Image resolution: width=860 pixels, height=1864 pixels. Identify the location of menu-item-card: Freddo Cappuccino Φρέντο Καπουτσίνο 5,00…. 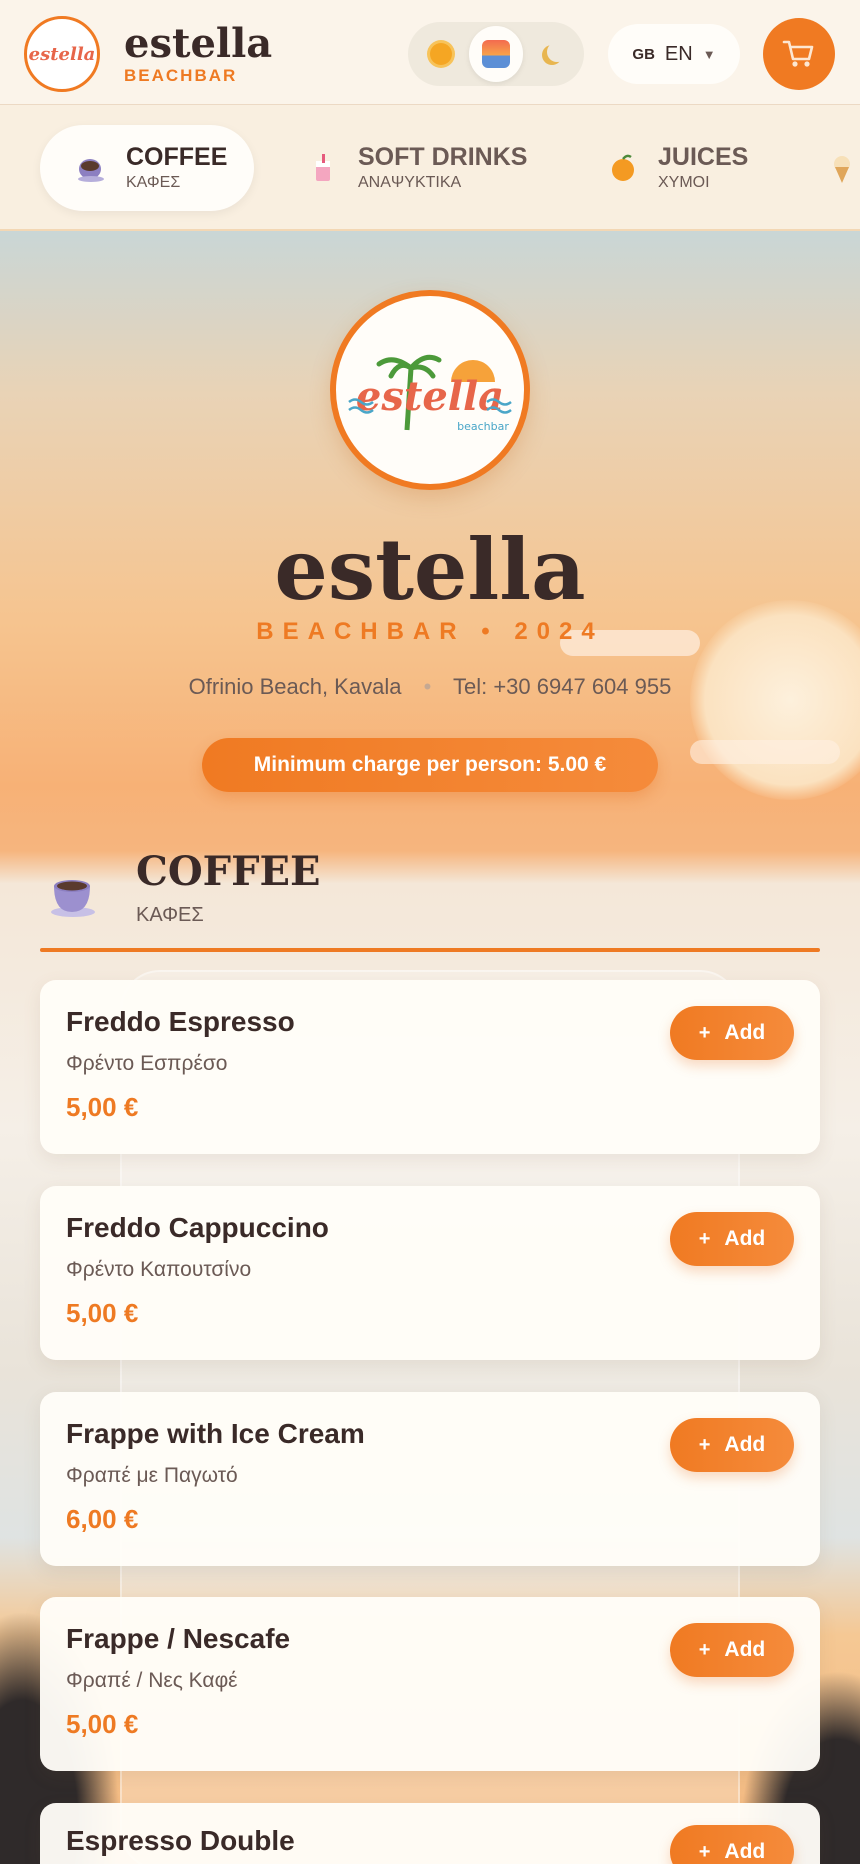
(430, 1273).